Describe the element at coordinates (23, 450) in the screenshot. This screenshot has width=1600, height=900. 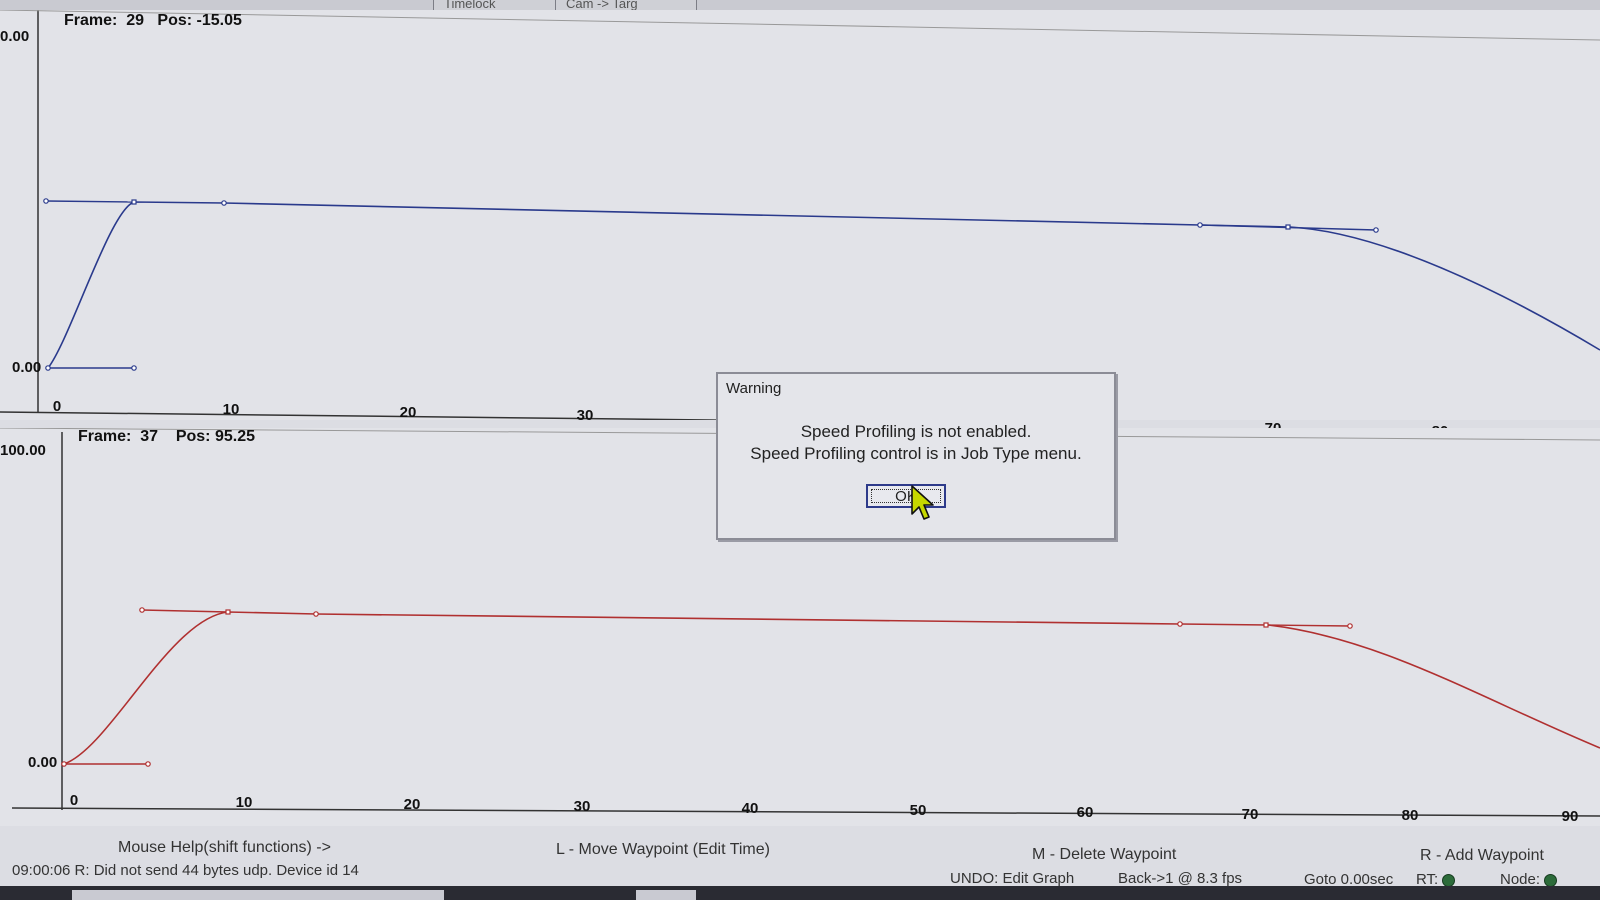
I see `bottom-y-max-label: 100.00` at that location.